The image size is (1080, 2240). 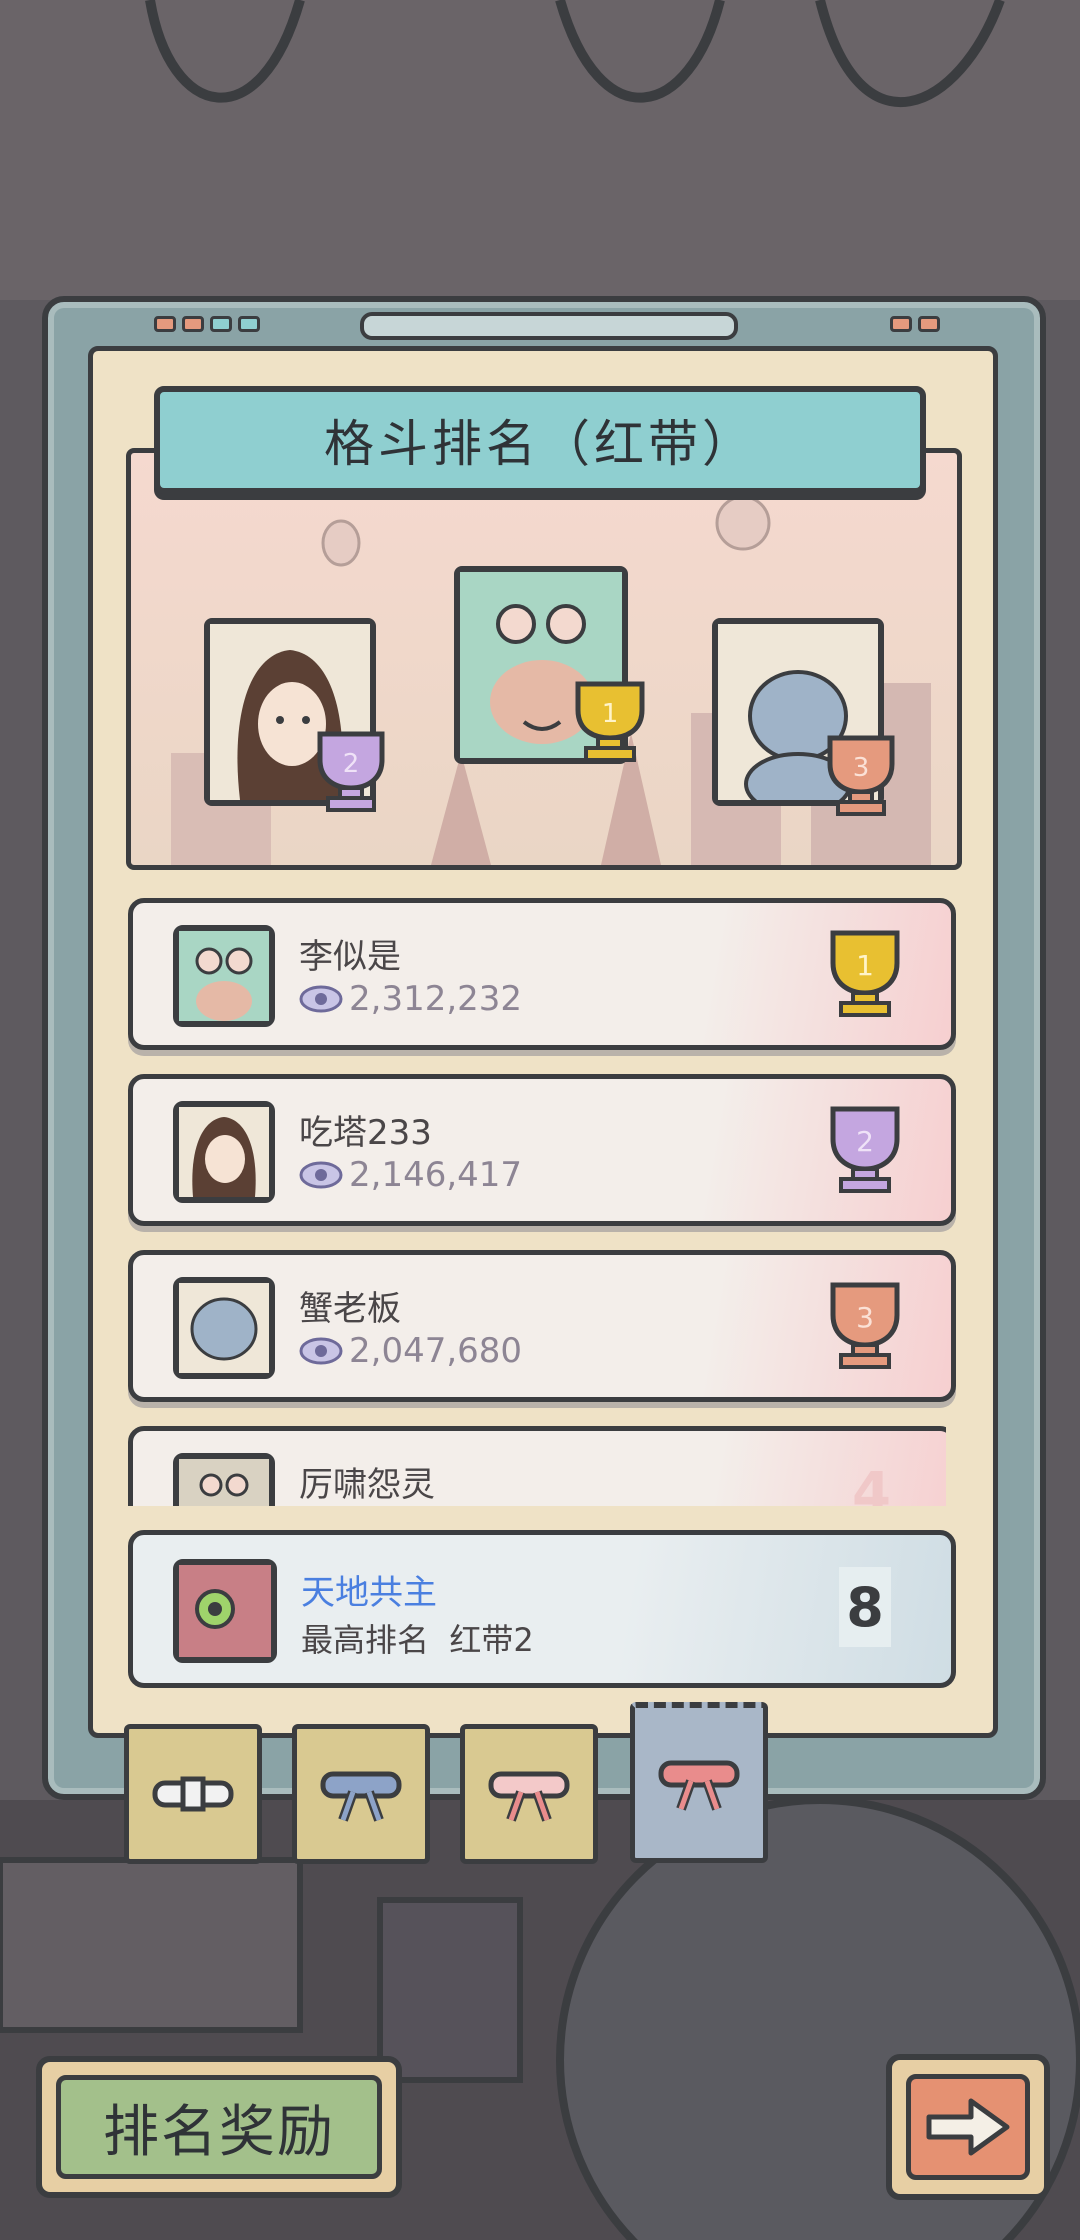 What do you see at coordinates (436, 1175) in the screenshot?
I see `score-value: 2,146,417` at bounding box center [436, 1175].